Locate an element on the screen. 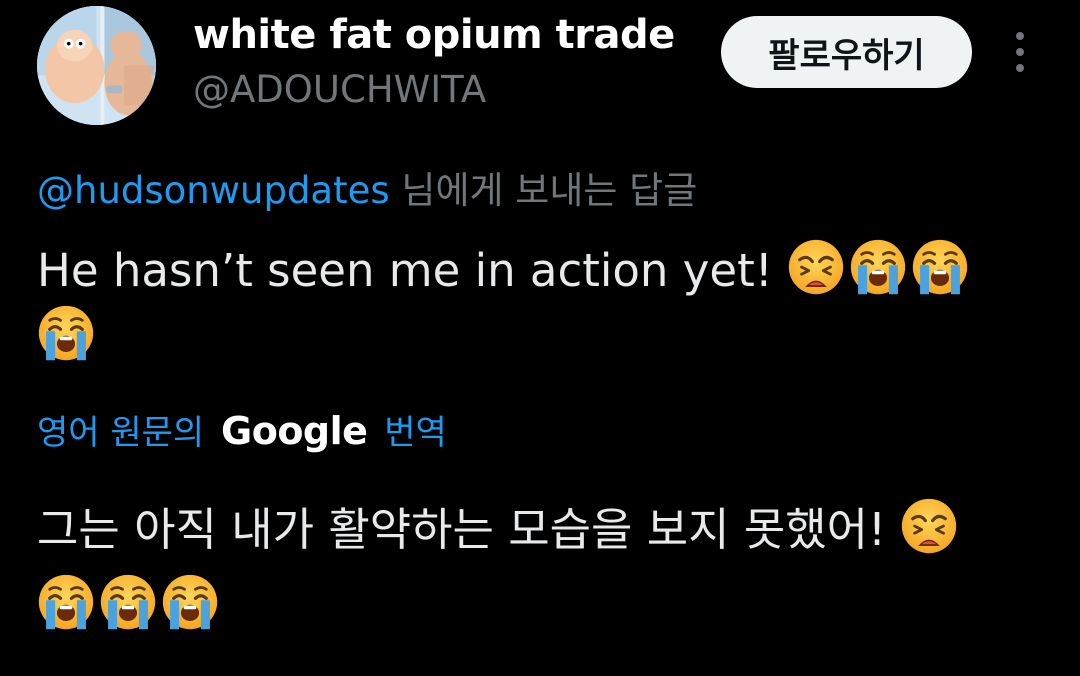  more-vertical-icon is located at coordinates (1020, 52).